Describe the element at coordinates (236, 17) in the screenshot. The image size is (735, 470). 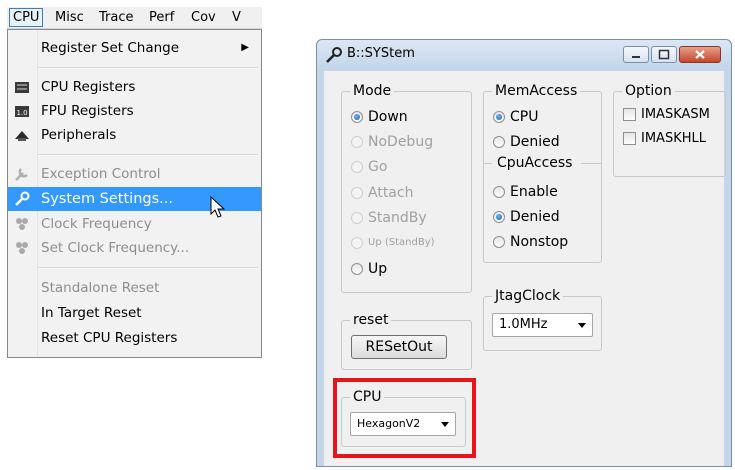
I see `menu-v: V` at that location.